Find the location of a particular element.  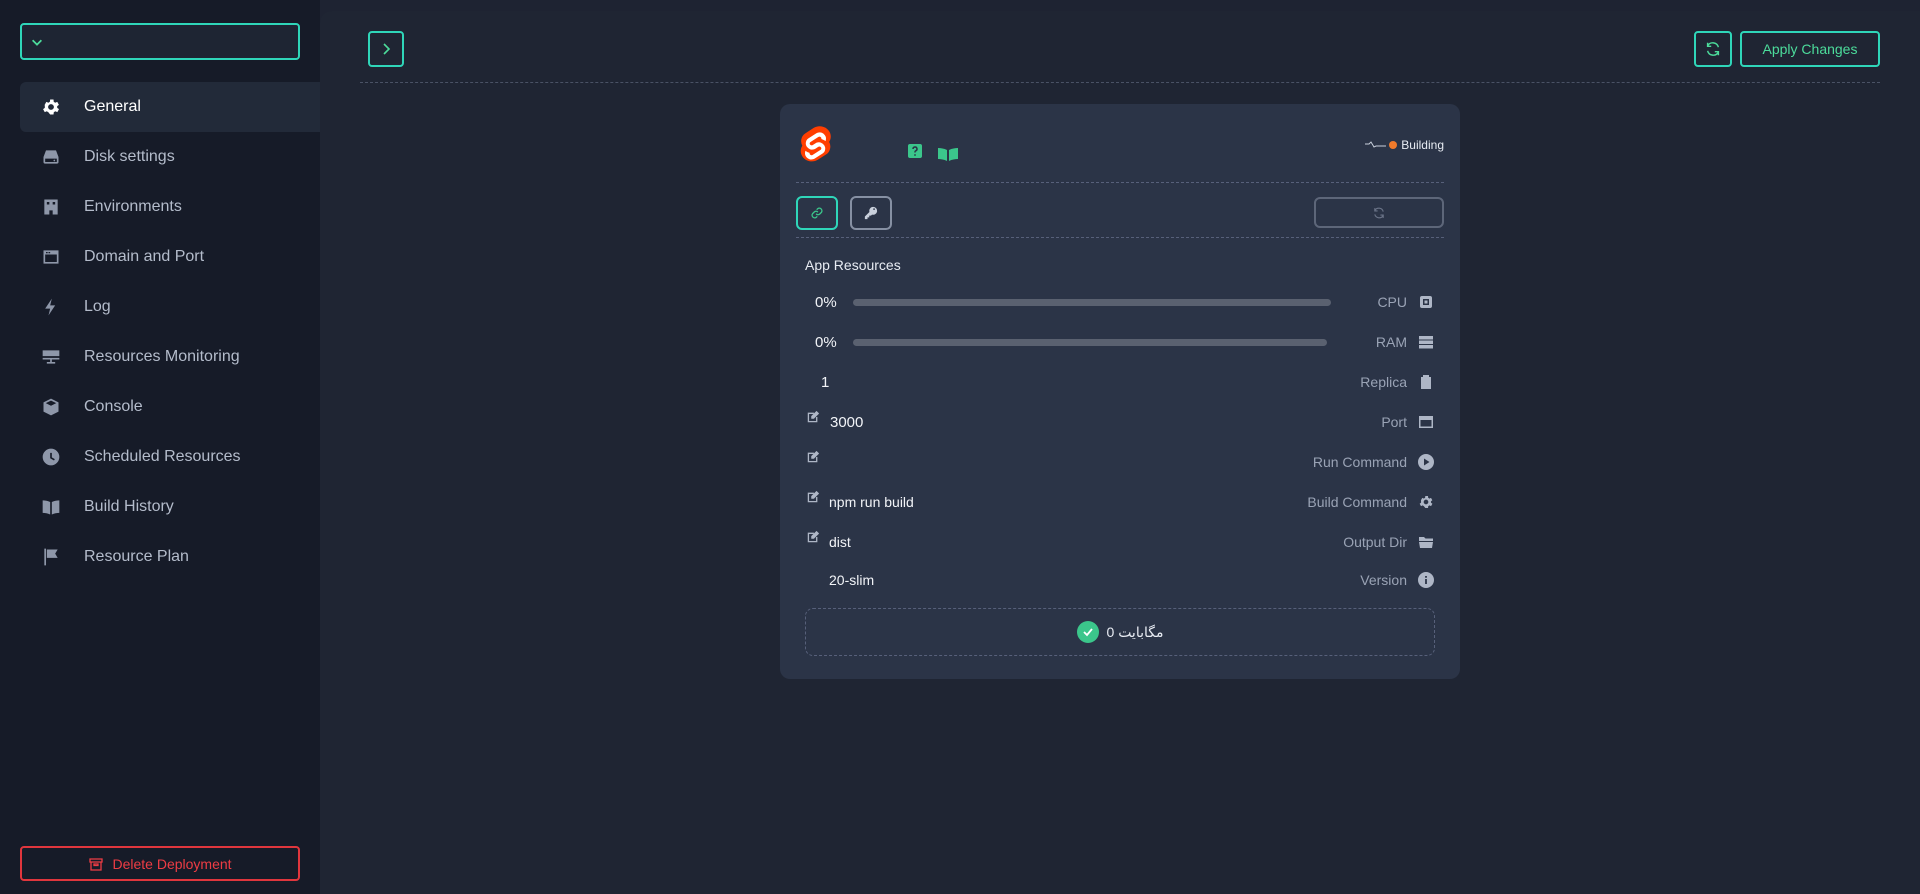

open-link-button is located at coordinates (817, 213).